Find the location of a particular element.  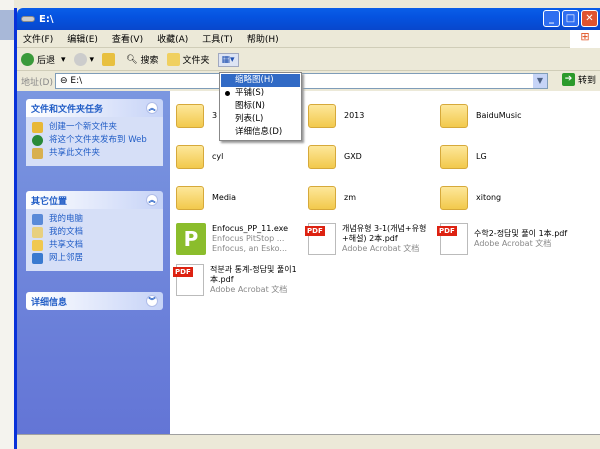

folder-up-icon is located at coordinates (109, 59).